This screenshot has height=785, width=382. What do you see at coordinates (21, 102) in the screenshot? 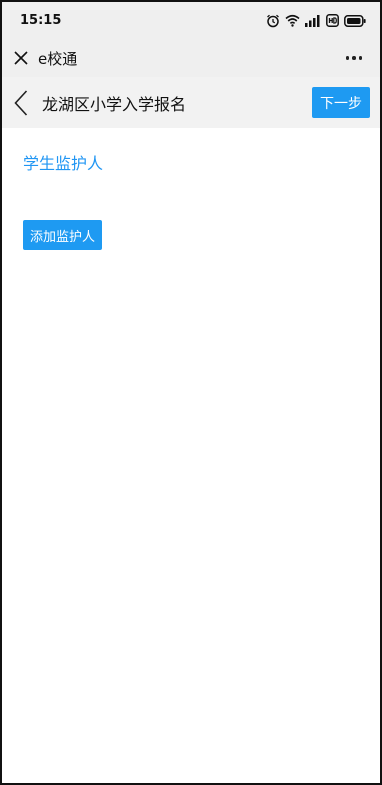
I see `chevron-left-icon` at bounding box center [21, 102].